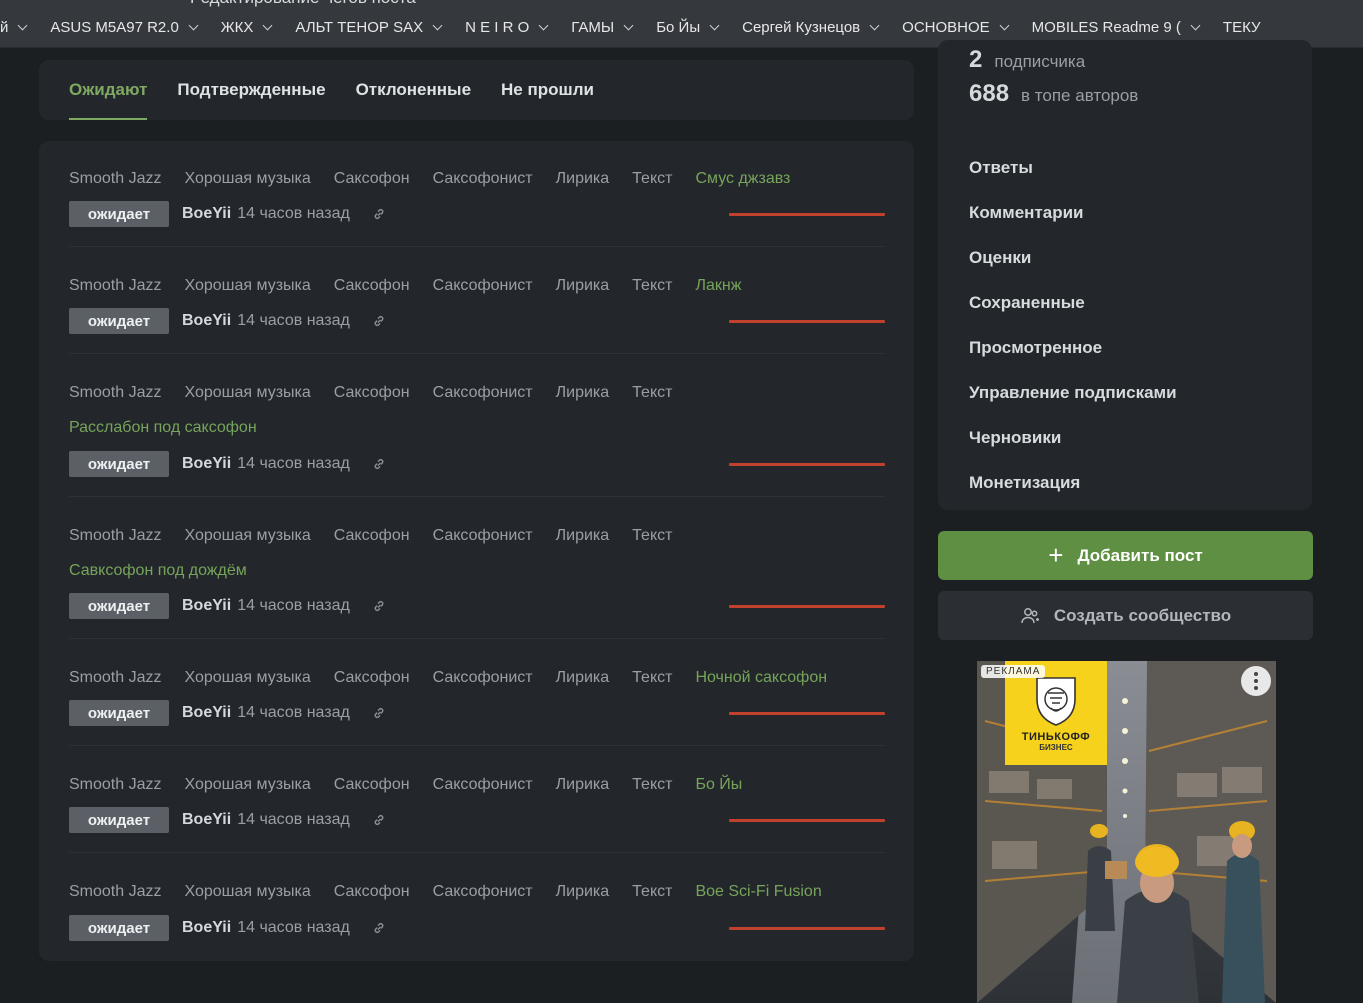 The width and height of the screenshot is (1363, 1003). Describe the element at coordinates (247, 27) in the screenshot. I see `bookmark-folder: ЖКХ` at that location.